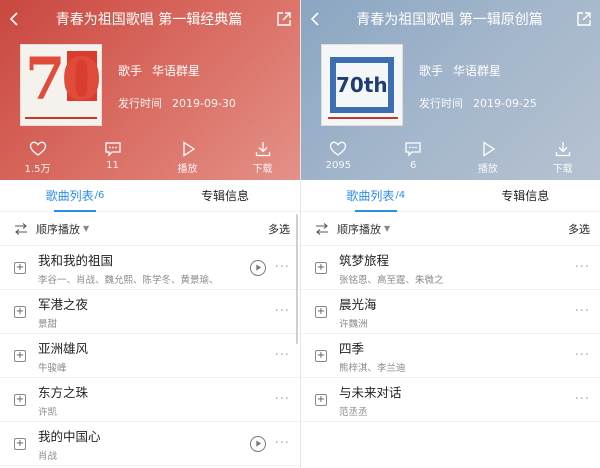  I want to click on song-title: 我和我的祖国, so click(76, 260).